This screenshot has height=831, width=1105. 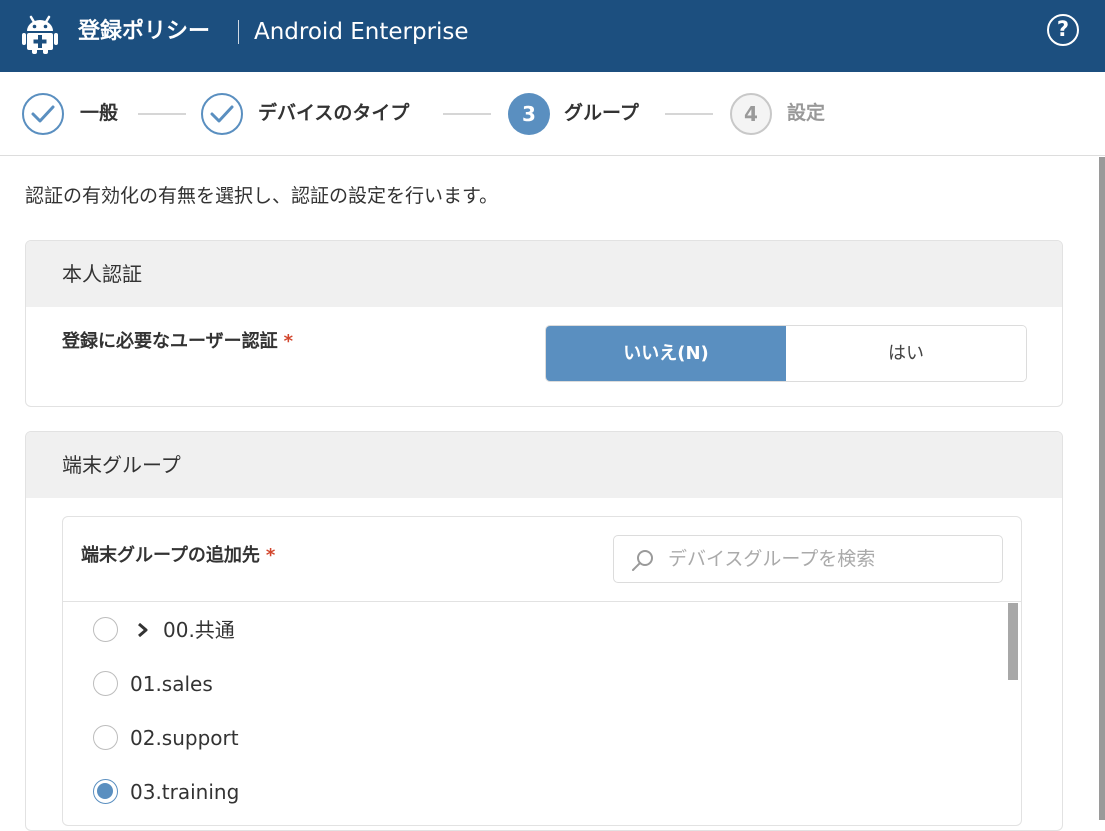 What do you see at coordinates (185, 792) in the screenshot?
I see `group-item-label: 03.training` at bounding box center [185, 792].